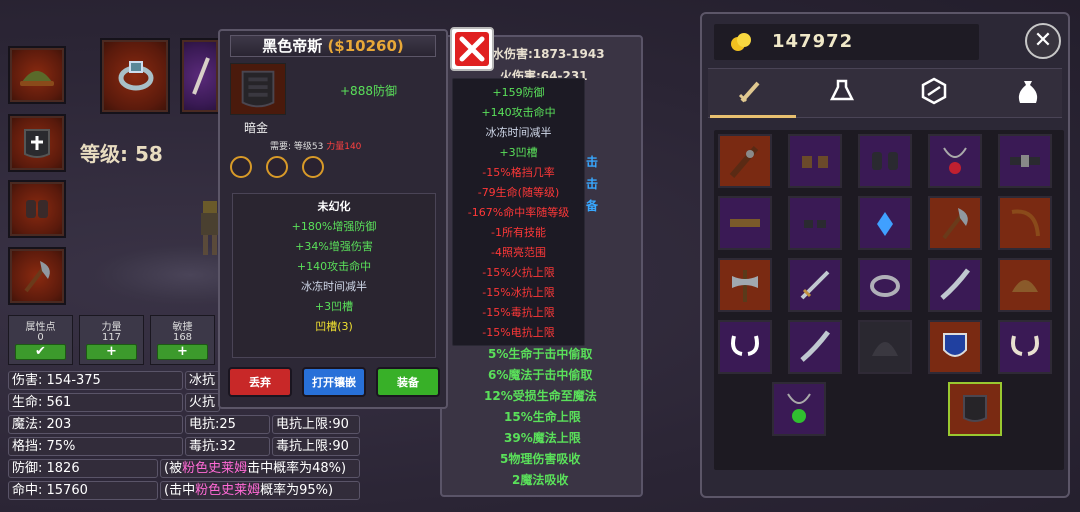  What do you see at coordinates (934, 91) in the screenshot?
I see `gem-tab-icon` at bounding box center [934, 91].